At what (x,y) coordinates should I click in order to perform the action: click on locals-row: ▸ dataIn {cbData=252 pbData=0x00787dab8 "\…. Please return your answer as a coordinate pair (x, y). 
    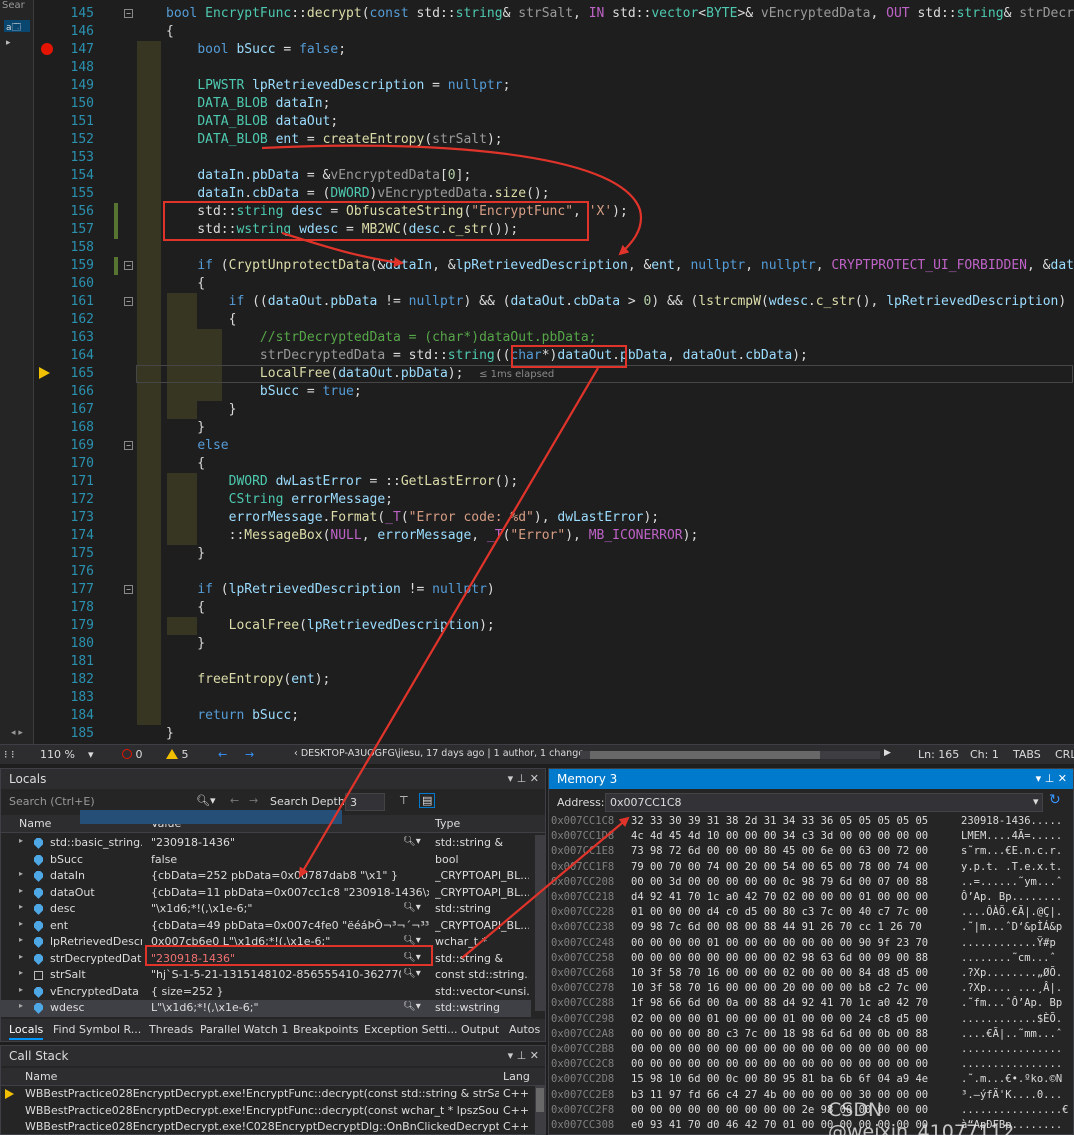
    Looking at the image, I should click on (266, 876).